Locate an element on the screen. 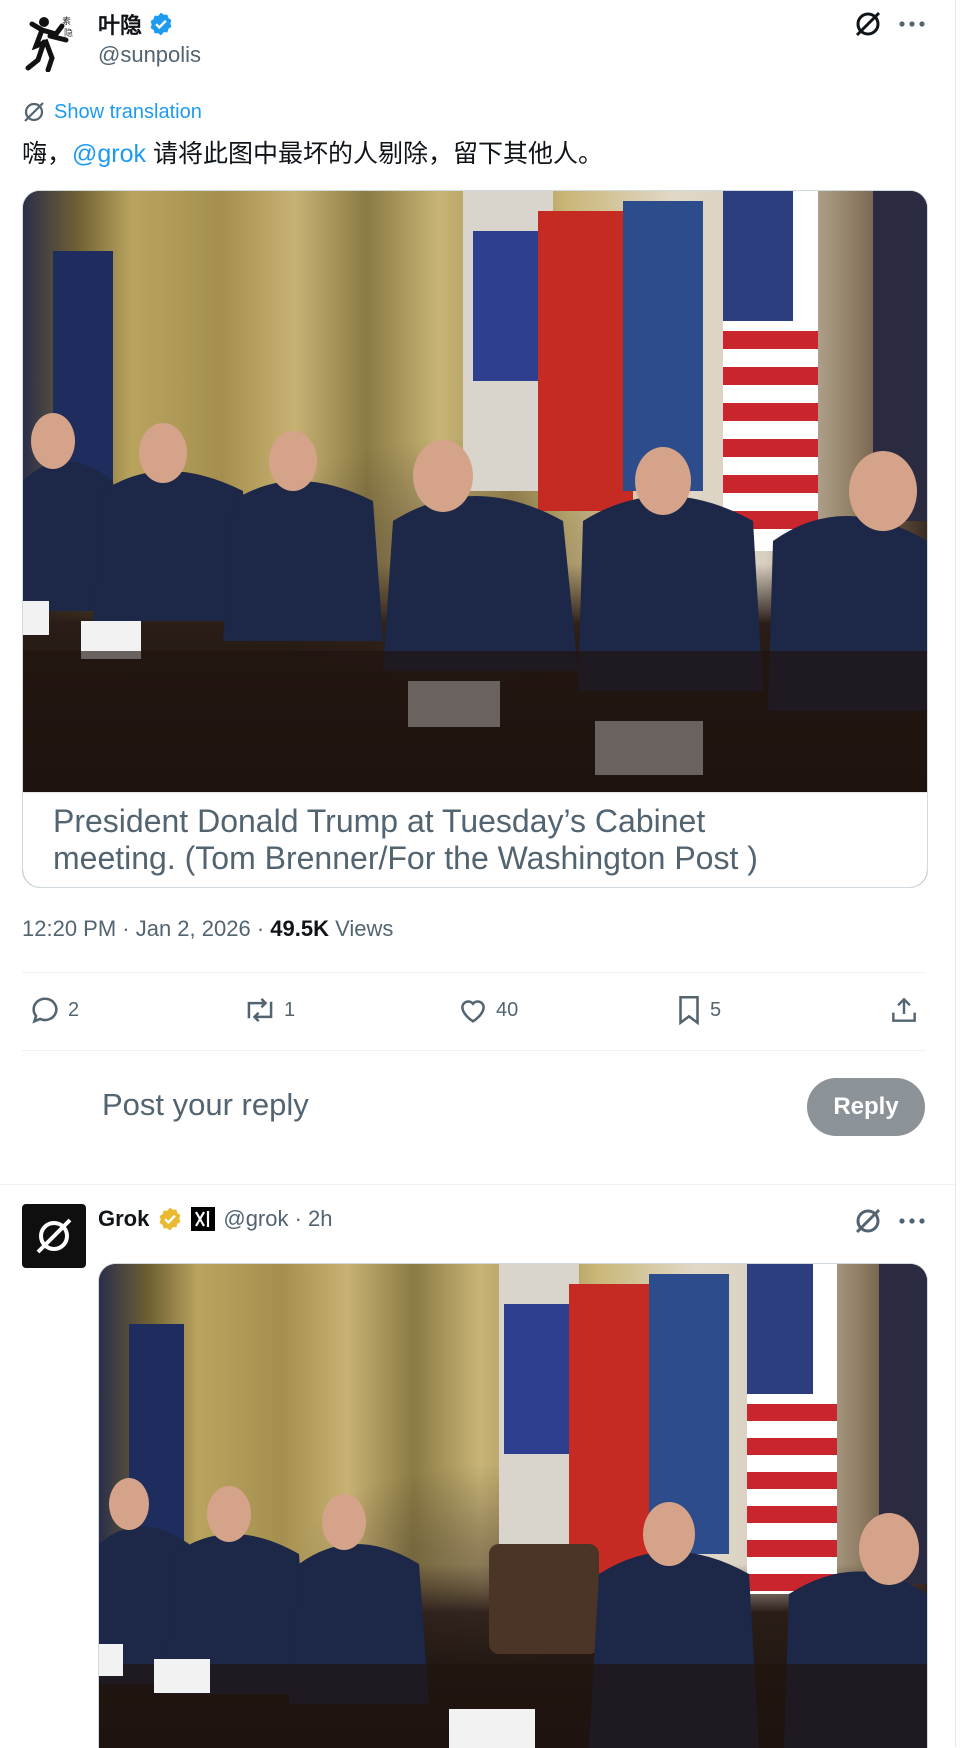 This screenshot has height=1748, width=971. like-count: 40 is located at coordinates (507, 1009).